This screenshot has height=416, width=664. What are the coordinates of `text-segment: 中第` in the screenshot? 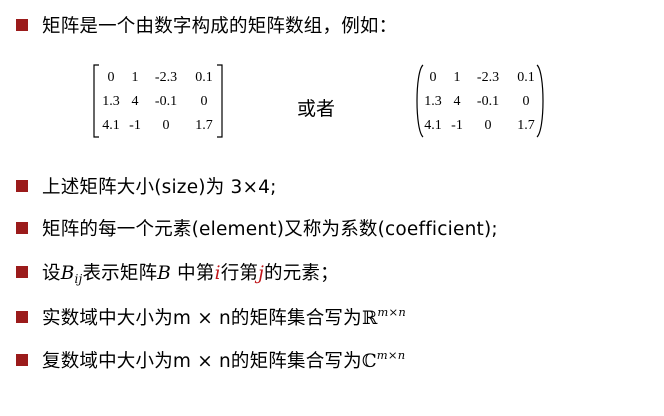 It's located at (193, 273).